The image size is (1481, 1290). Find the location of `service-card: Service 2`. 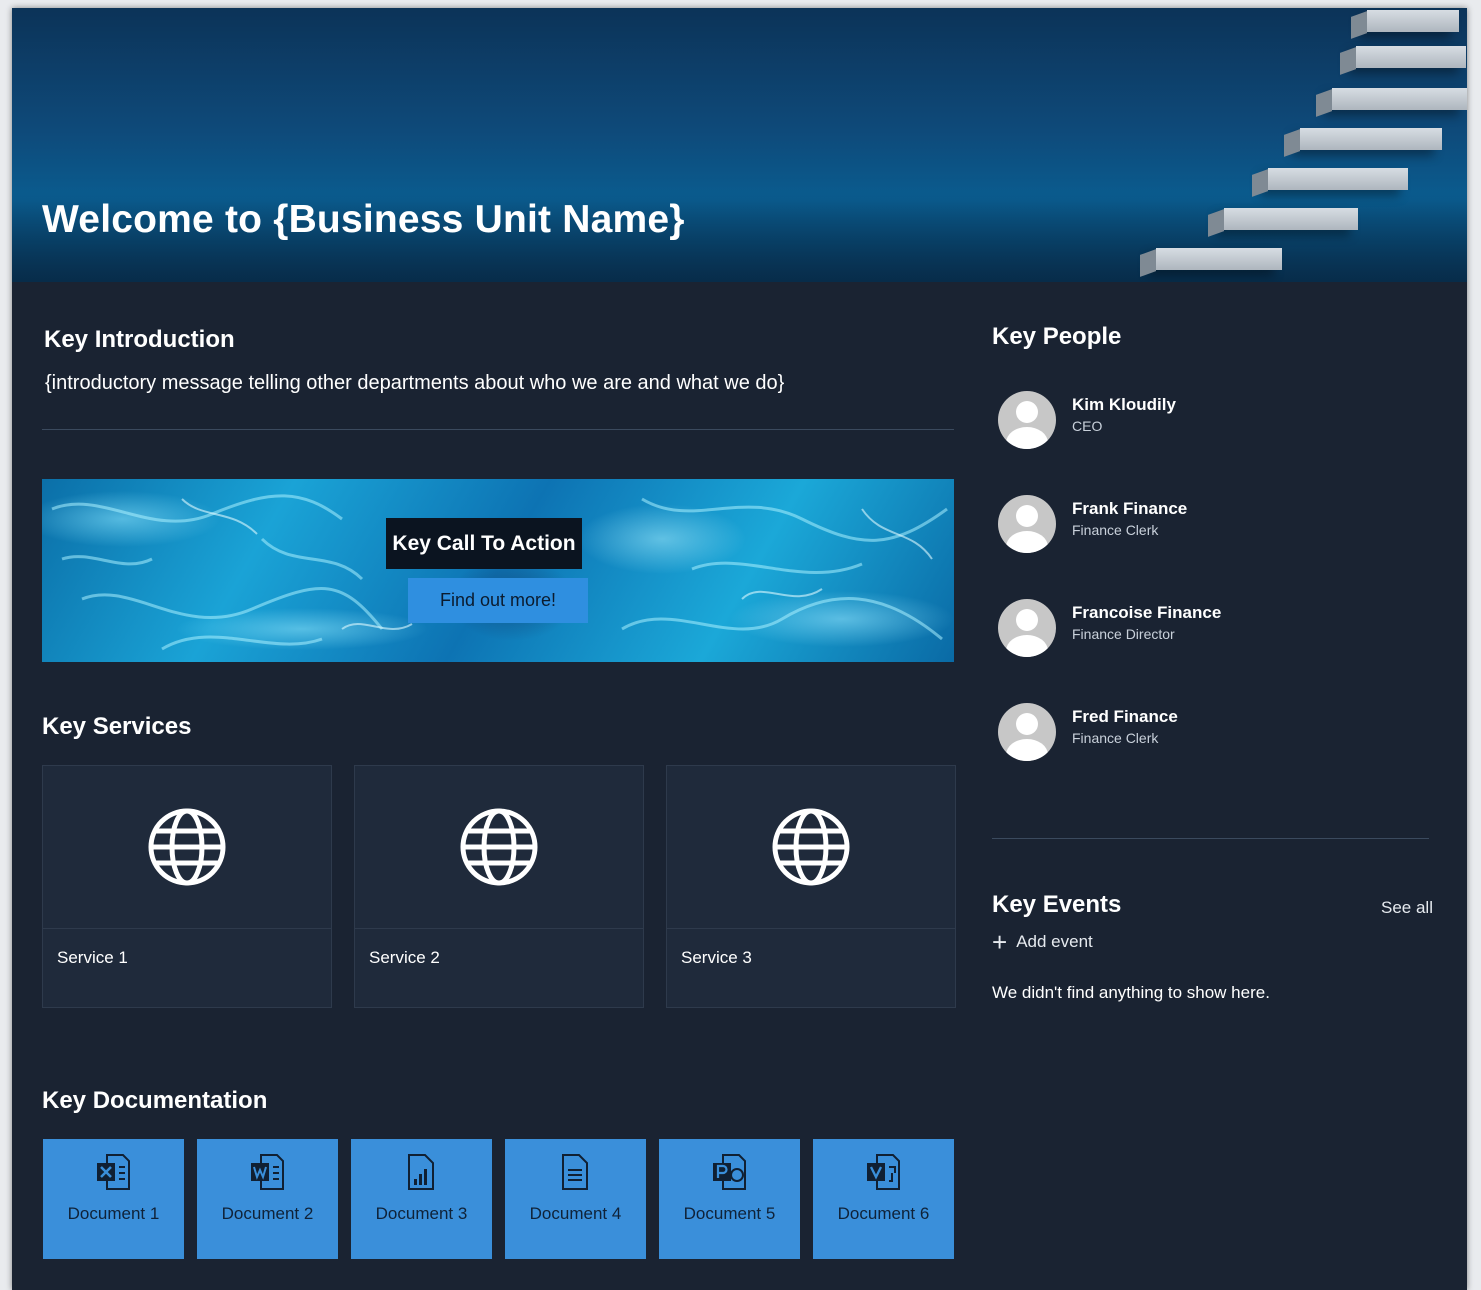

service-card: Service 2 is located at coordinates (499, 886).